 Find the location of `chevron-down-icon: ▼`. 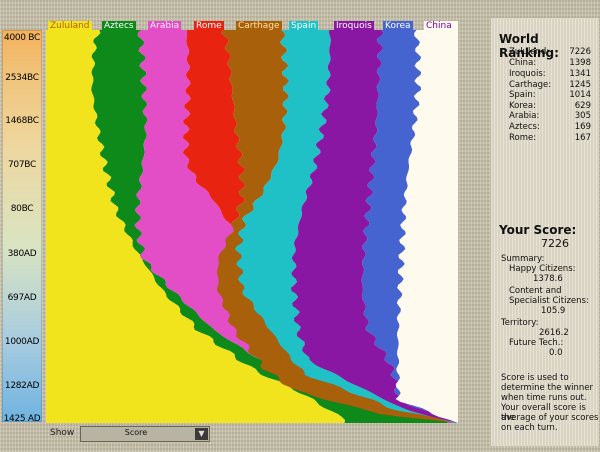

chevron-down-icon: ▼ is located at coordinates (201, 434).